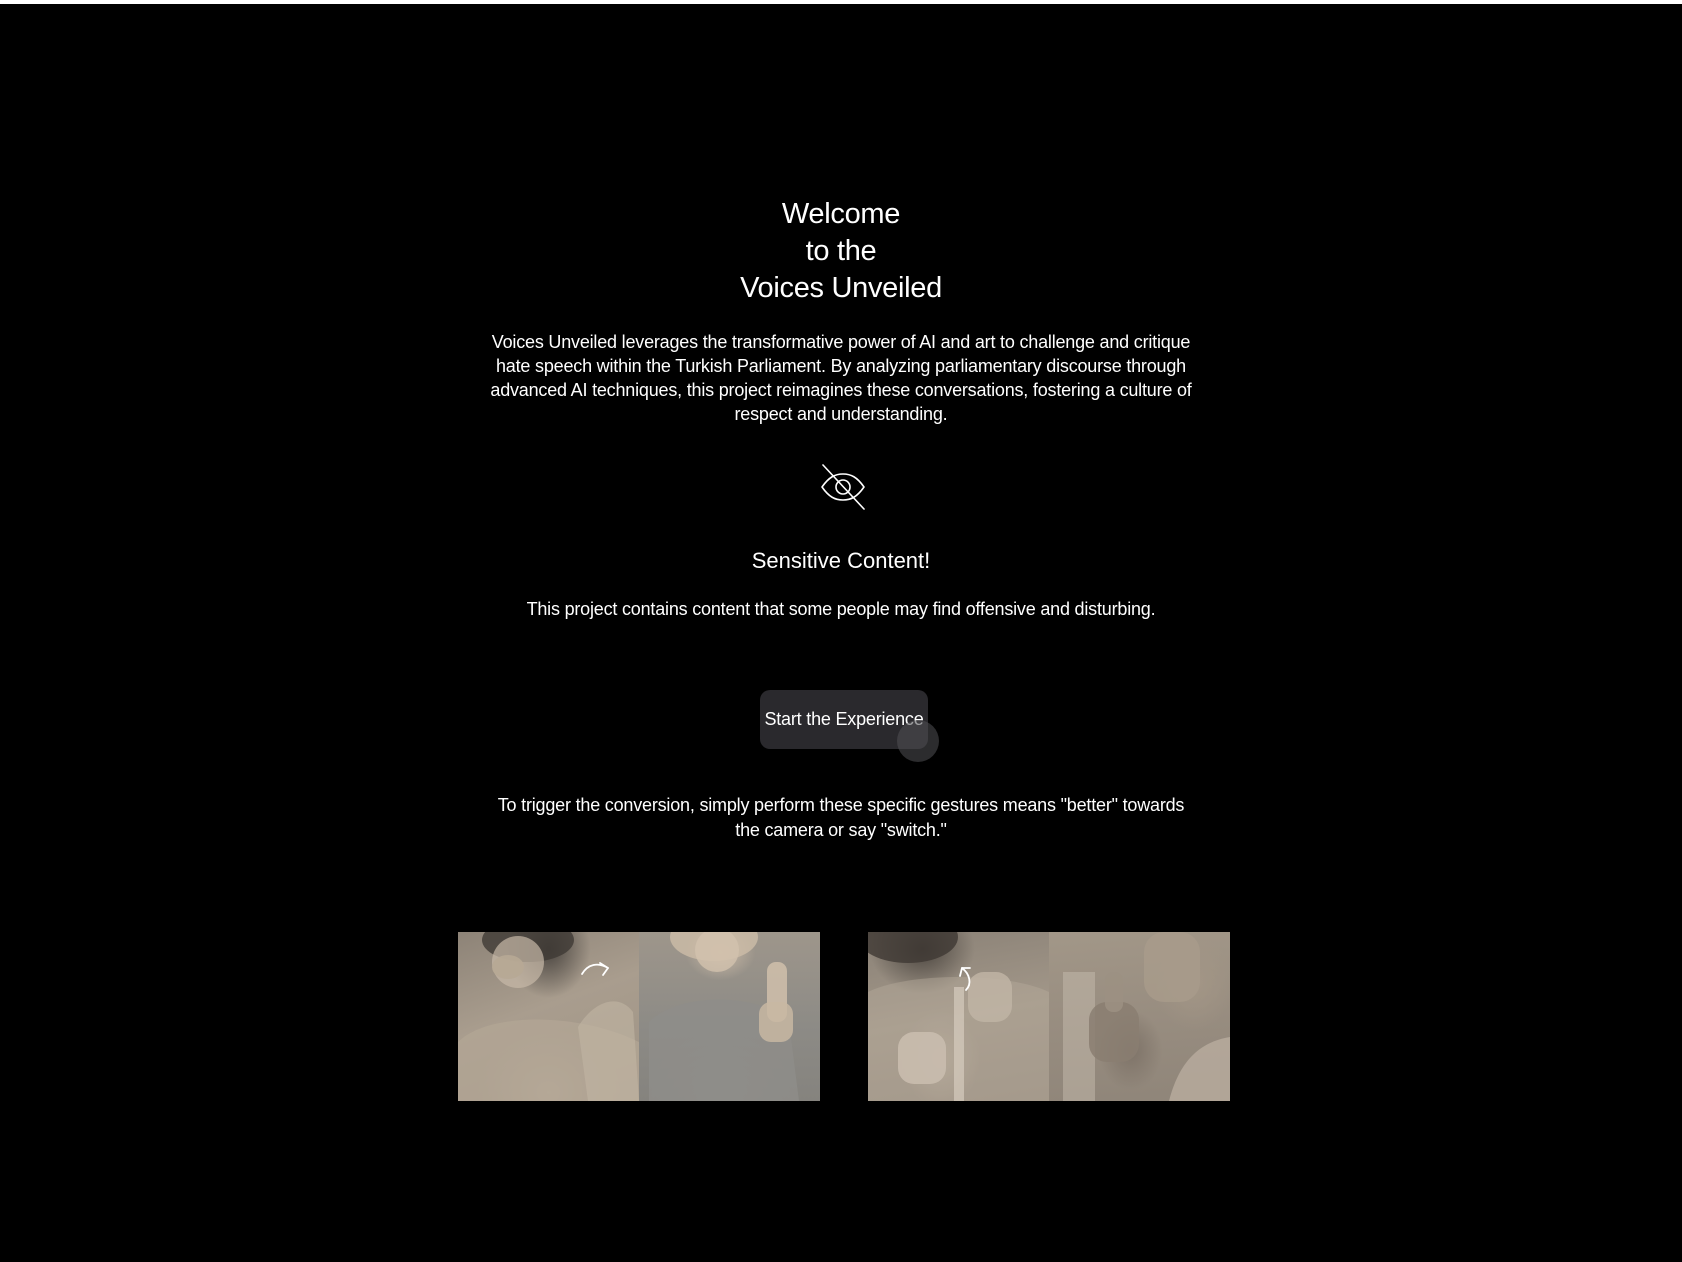 Image resolution: width=1682 pixels, height=1262 pixels. What do you see at coordinates (841, 288) in the screenshot?
I see `title-line-3: Voices Unveiled` at bounding box center [841, 288].